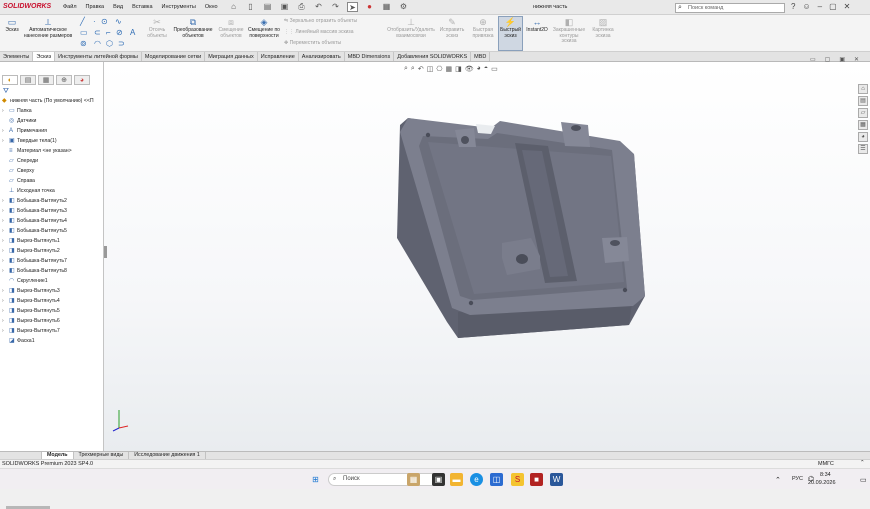  Describe the element at coordinates (826, 464) in the screenshot. I see `units-selector: ММГС` at that location.